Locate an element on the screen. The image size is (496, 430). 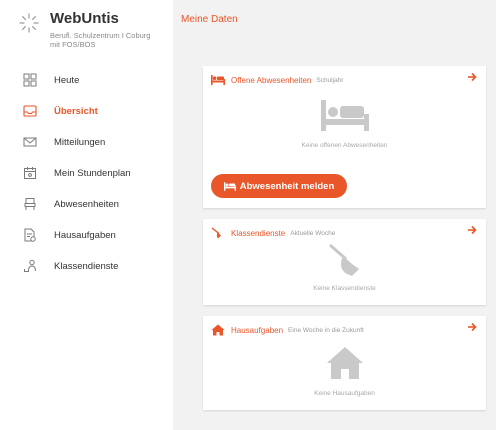
brand-name: WebUntis is located at coordinates (84, 18).